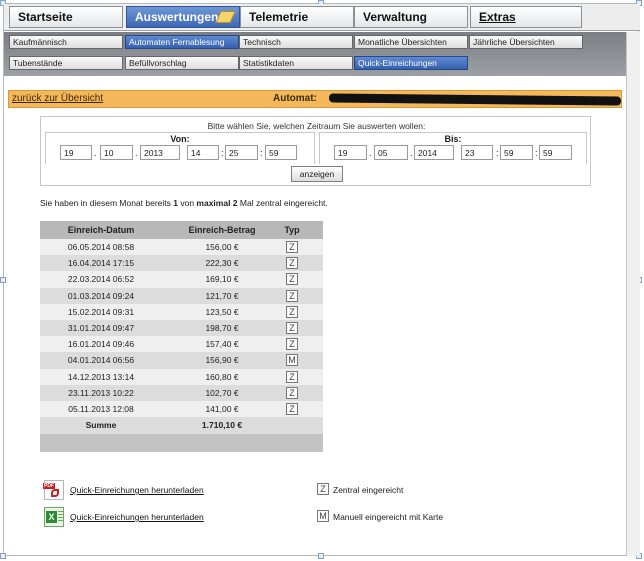  Describe the element at coordinates (222, 295) in the screenshot. I see `row-amount: 121,70 €` at that location.